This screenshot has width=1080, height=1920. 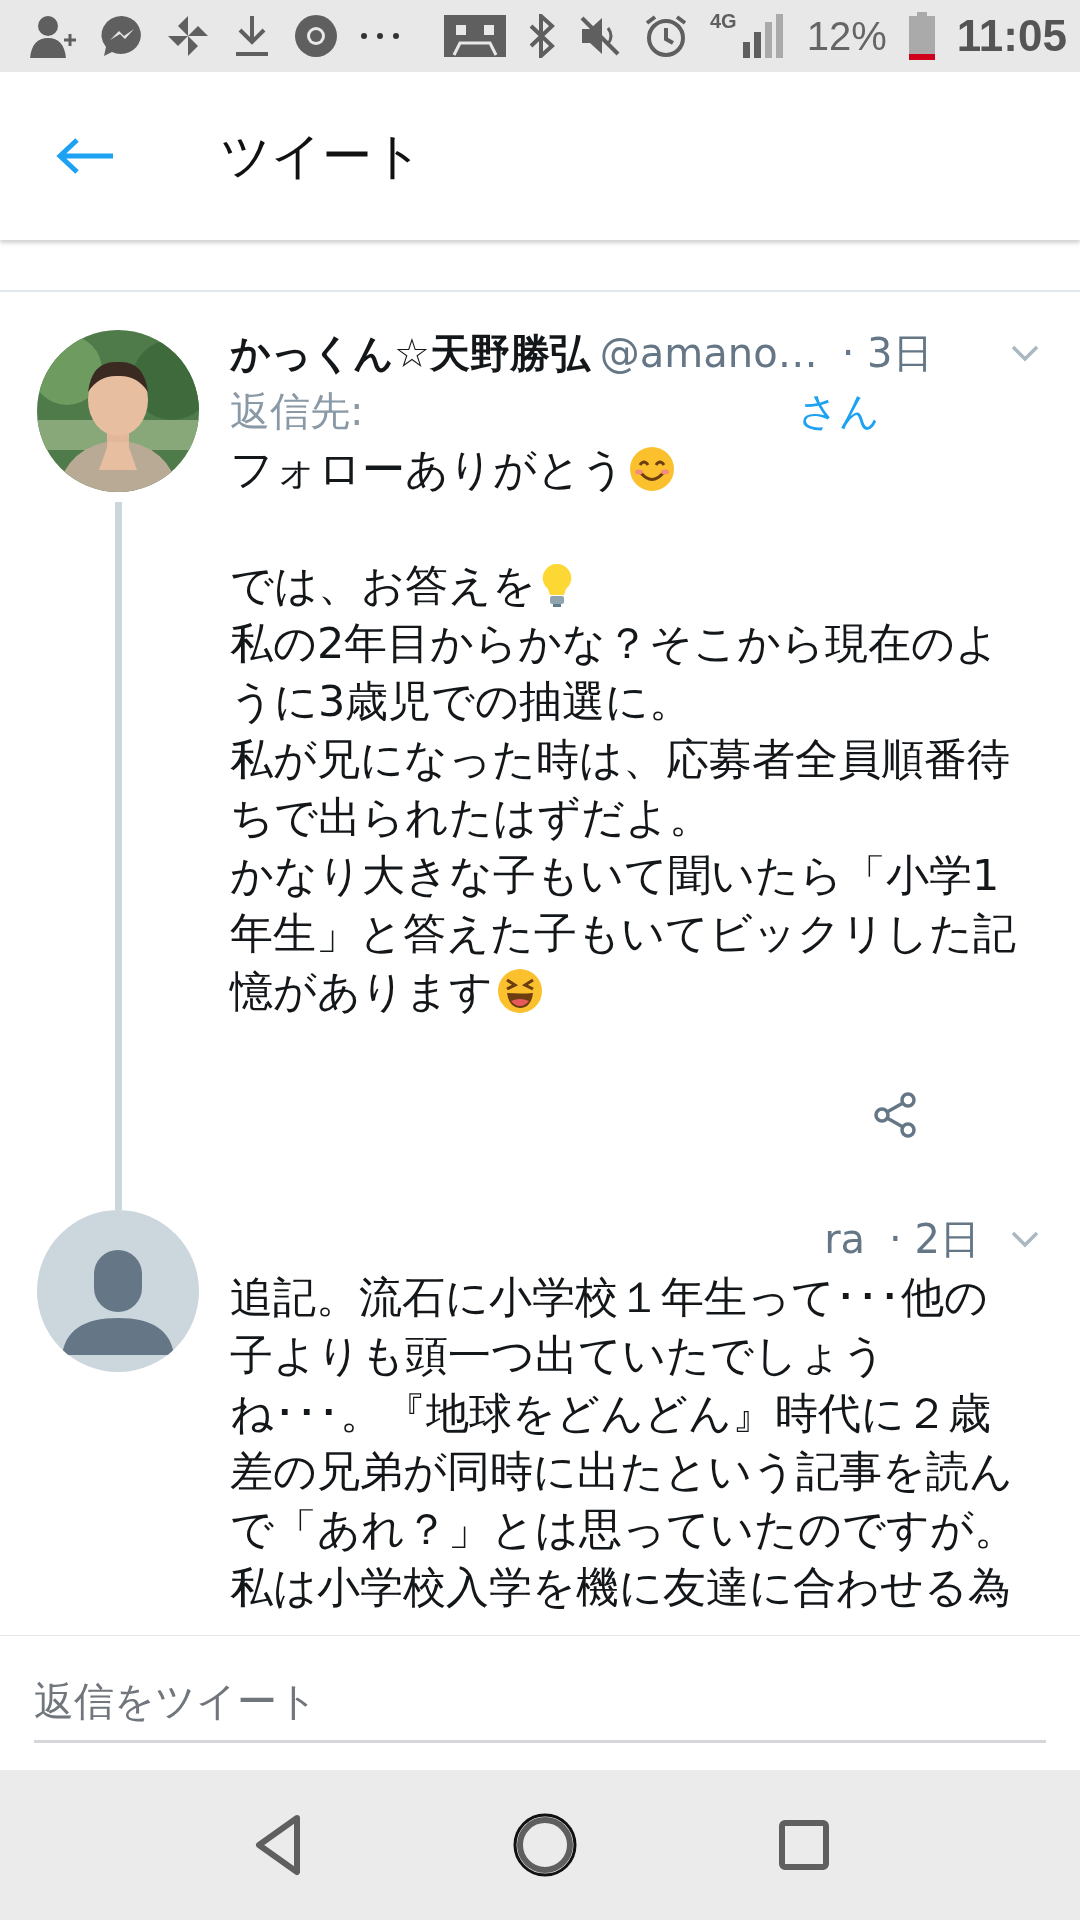 I want to click on tweet-text: 年生」と答えた子もいてビックリした記, so click(x=623, y=933).